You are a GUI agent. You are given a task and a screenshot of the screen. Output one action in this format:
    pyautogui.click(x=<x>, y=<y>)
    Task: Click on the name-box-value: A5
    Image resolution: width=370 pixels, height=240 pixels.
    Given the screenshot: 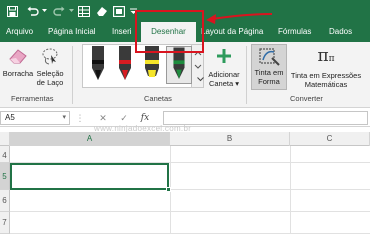 What is the action you would take?
    pyautogui.click(x=10, y=117)
    